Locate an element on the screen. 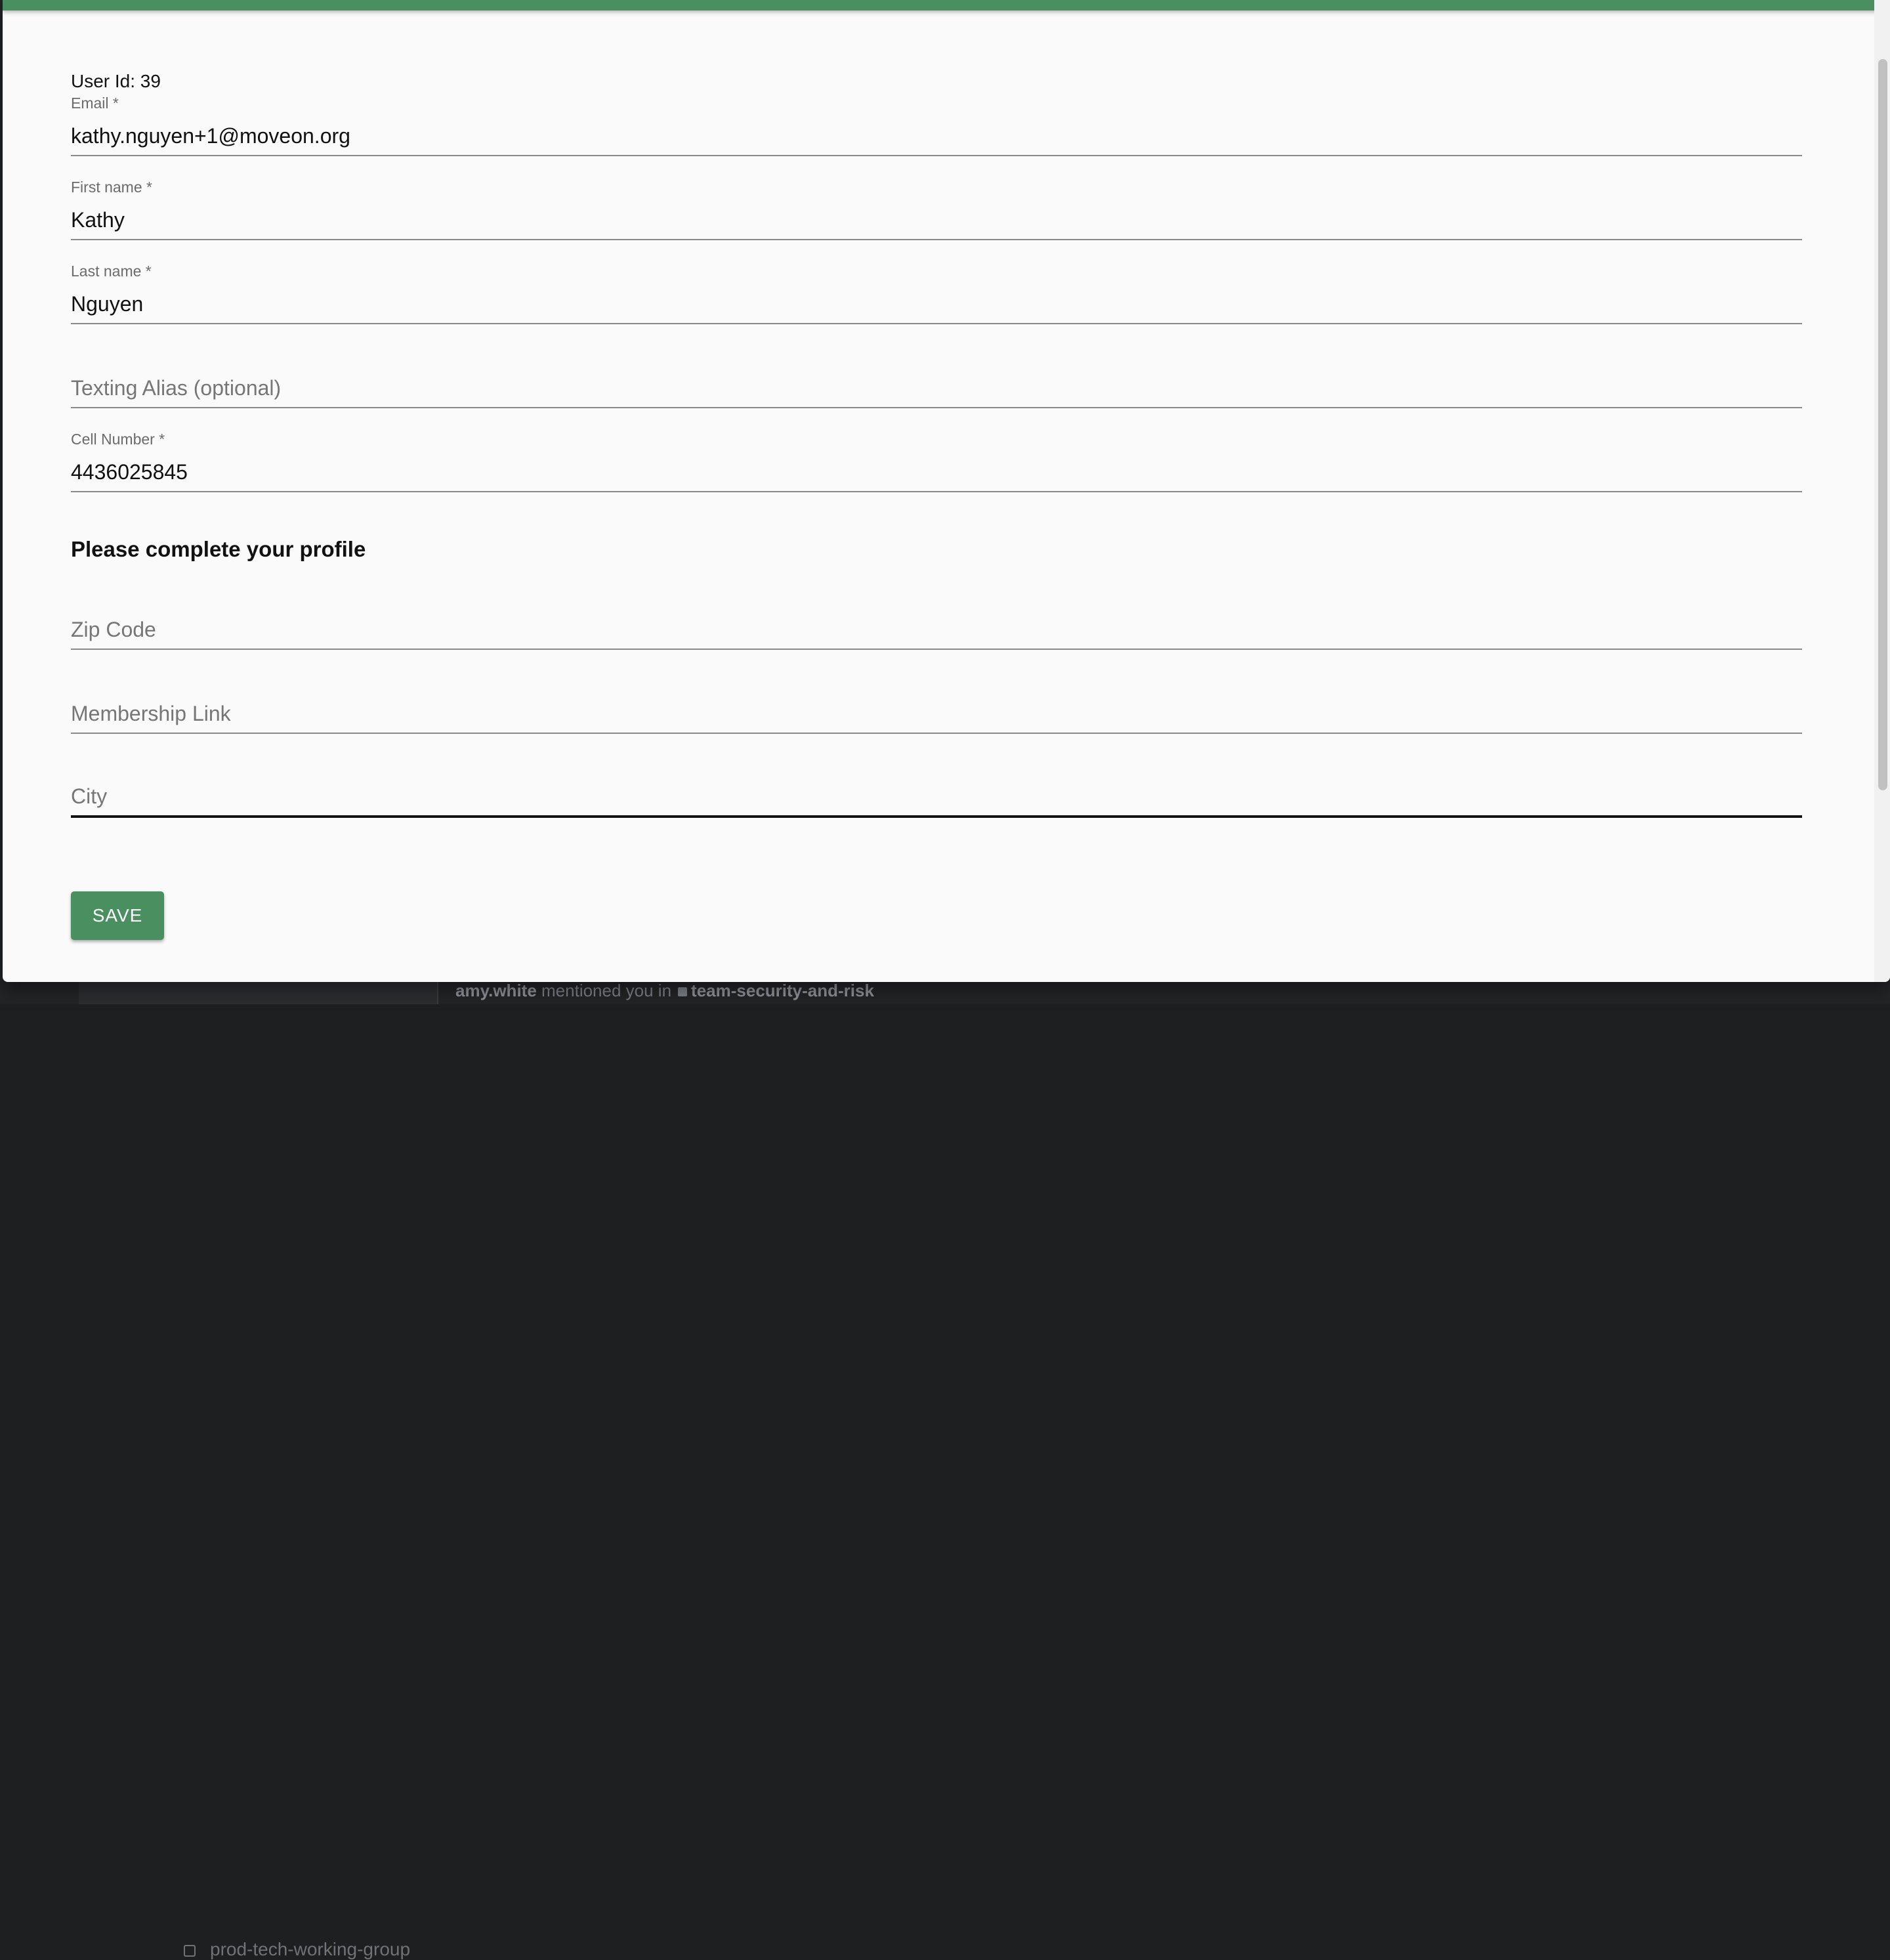 The width and height of the screenshot is (1890, 1960). first-name-field: First name * is located at coordinates (936, 208).